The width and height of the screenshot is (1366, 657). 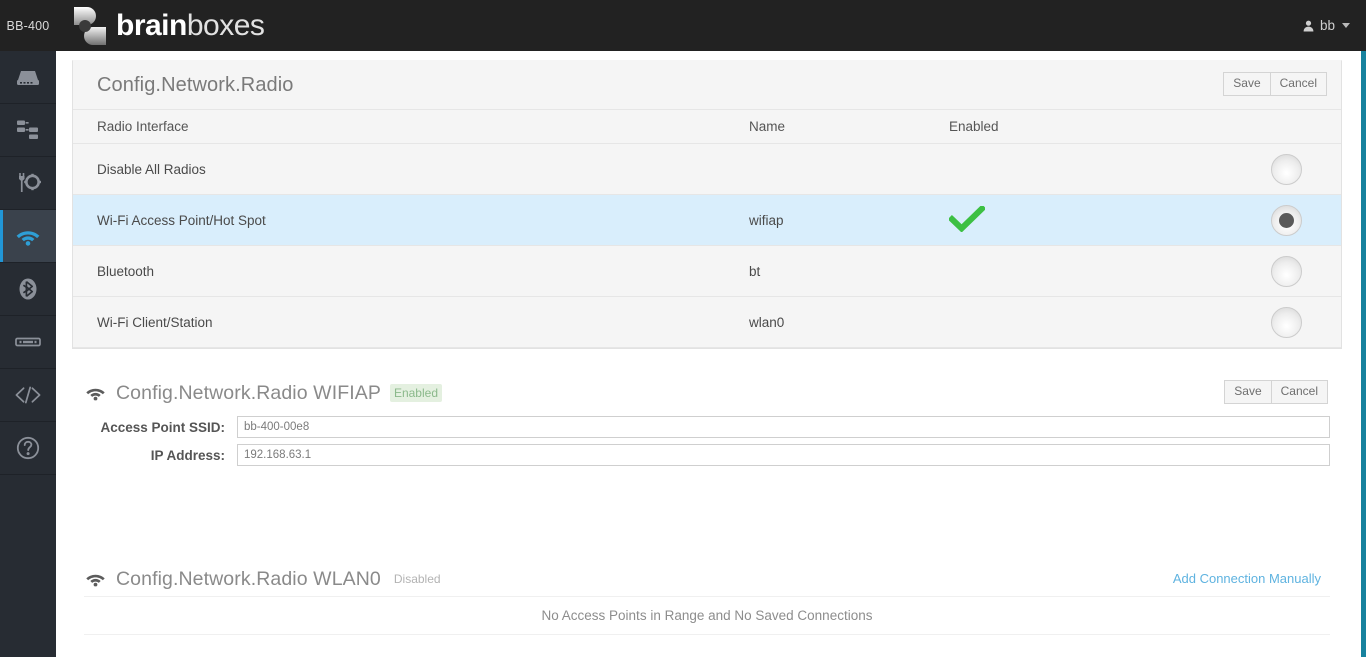 I want to click on table-header-row: Radio Interface Name Enabled, so click(x=707, y=126).